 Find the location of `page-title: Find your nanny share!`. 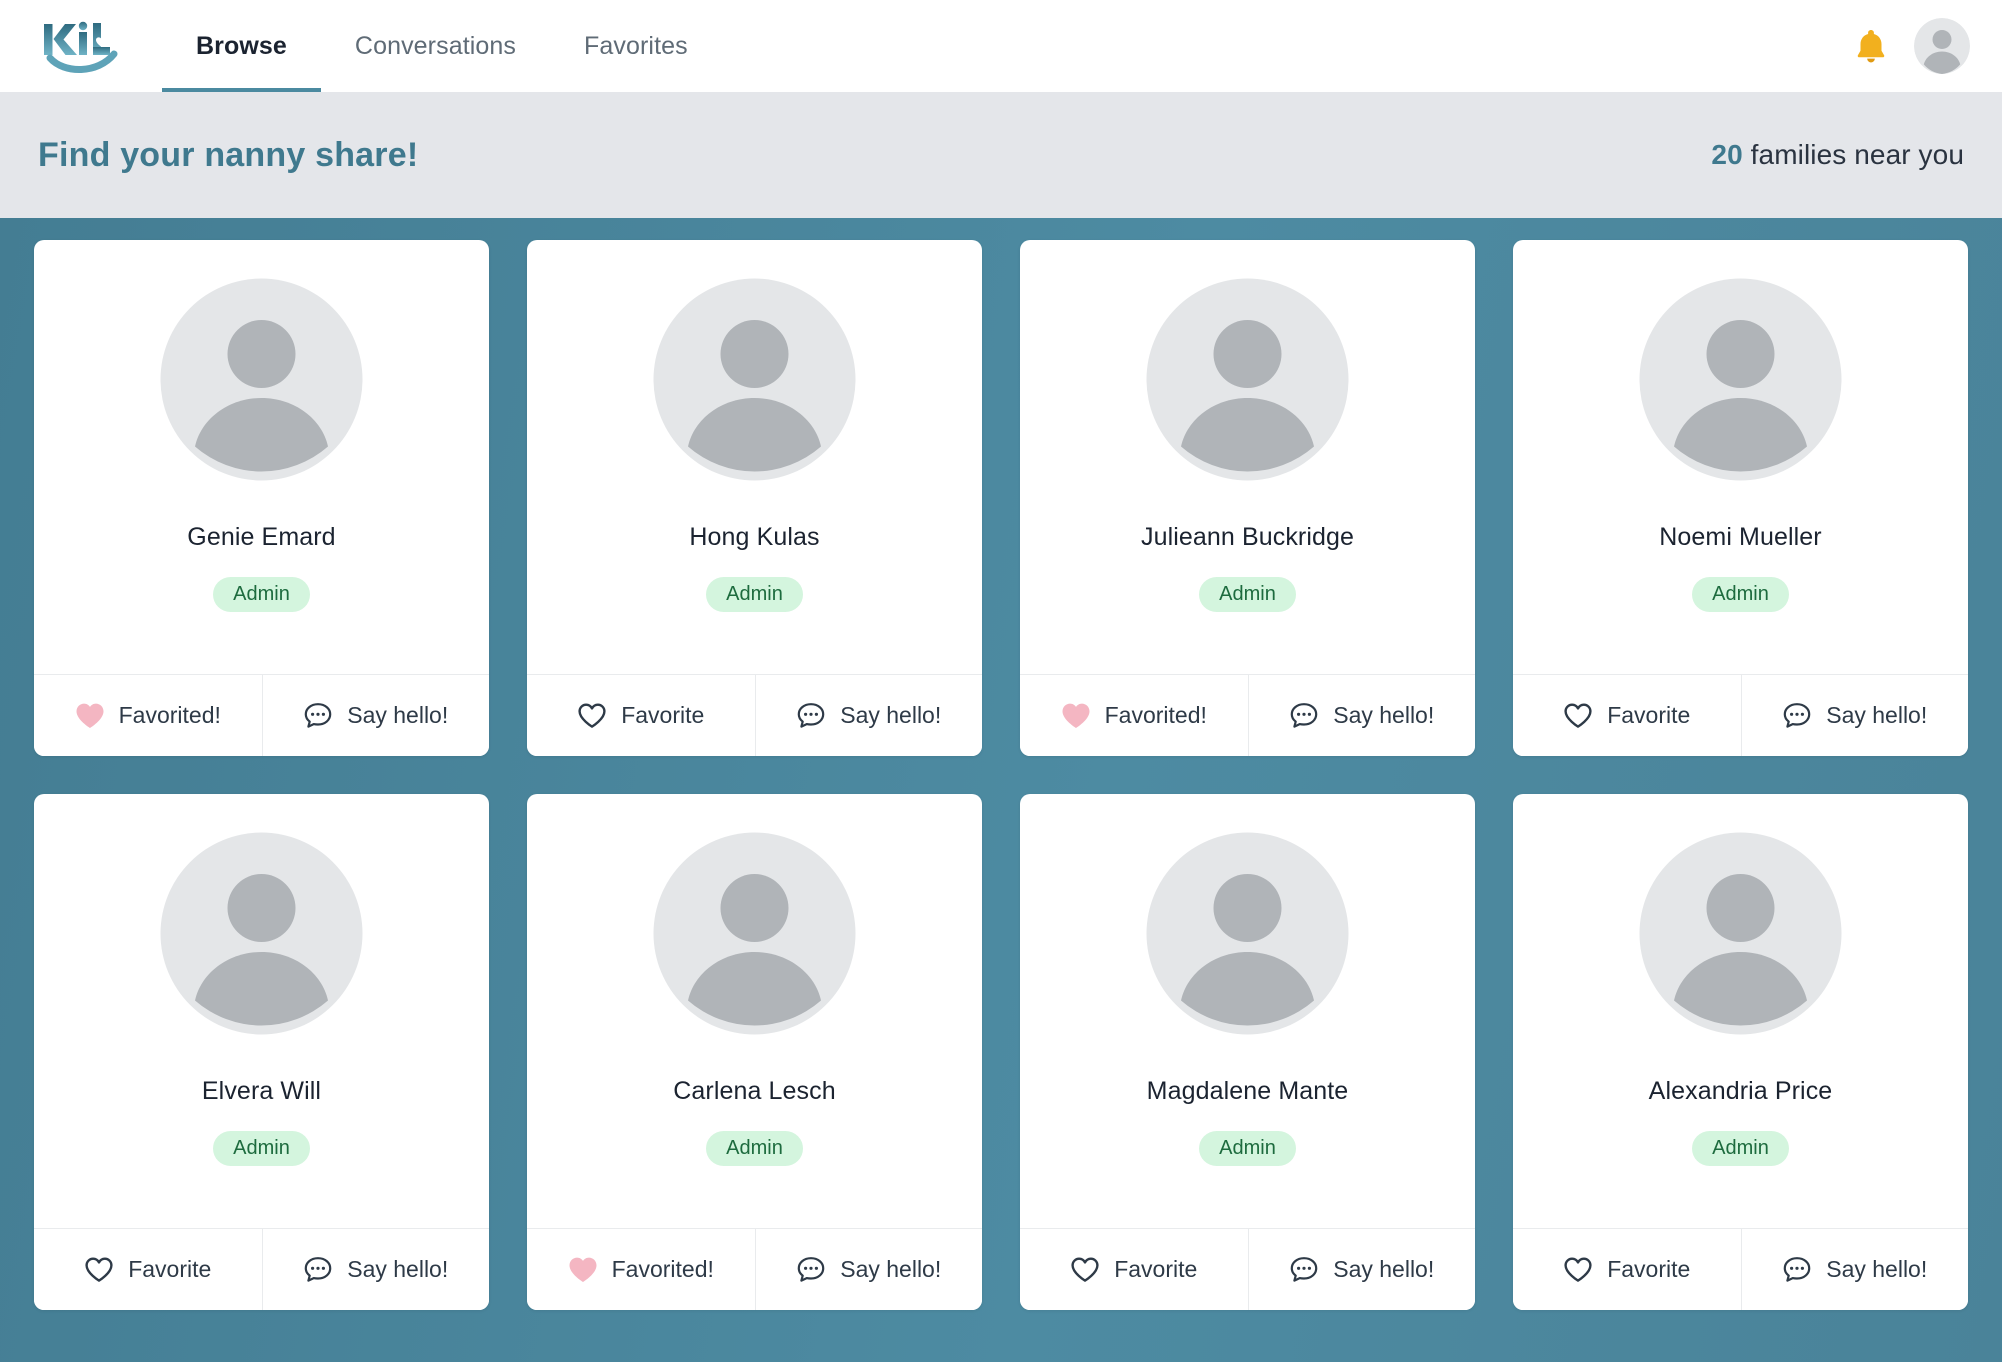

page-title: Find your nanny share! is located at coordinates (228, 154).